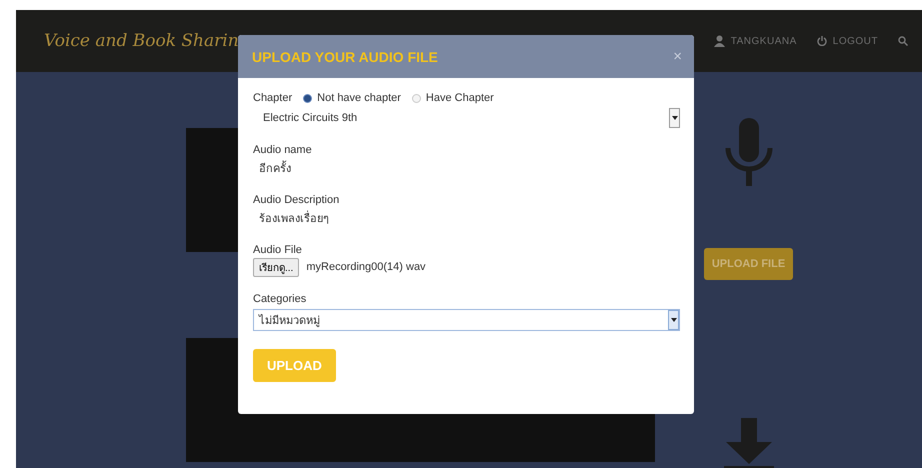 This screenshot has height=468, width=922. Describe the element at coordinates (366, 266) in the screenshot. I see `file-name: myRecording00(14) wav` at that location.